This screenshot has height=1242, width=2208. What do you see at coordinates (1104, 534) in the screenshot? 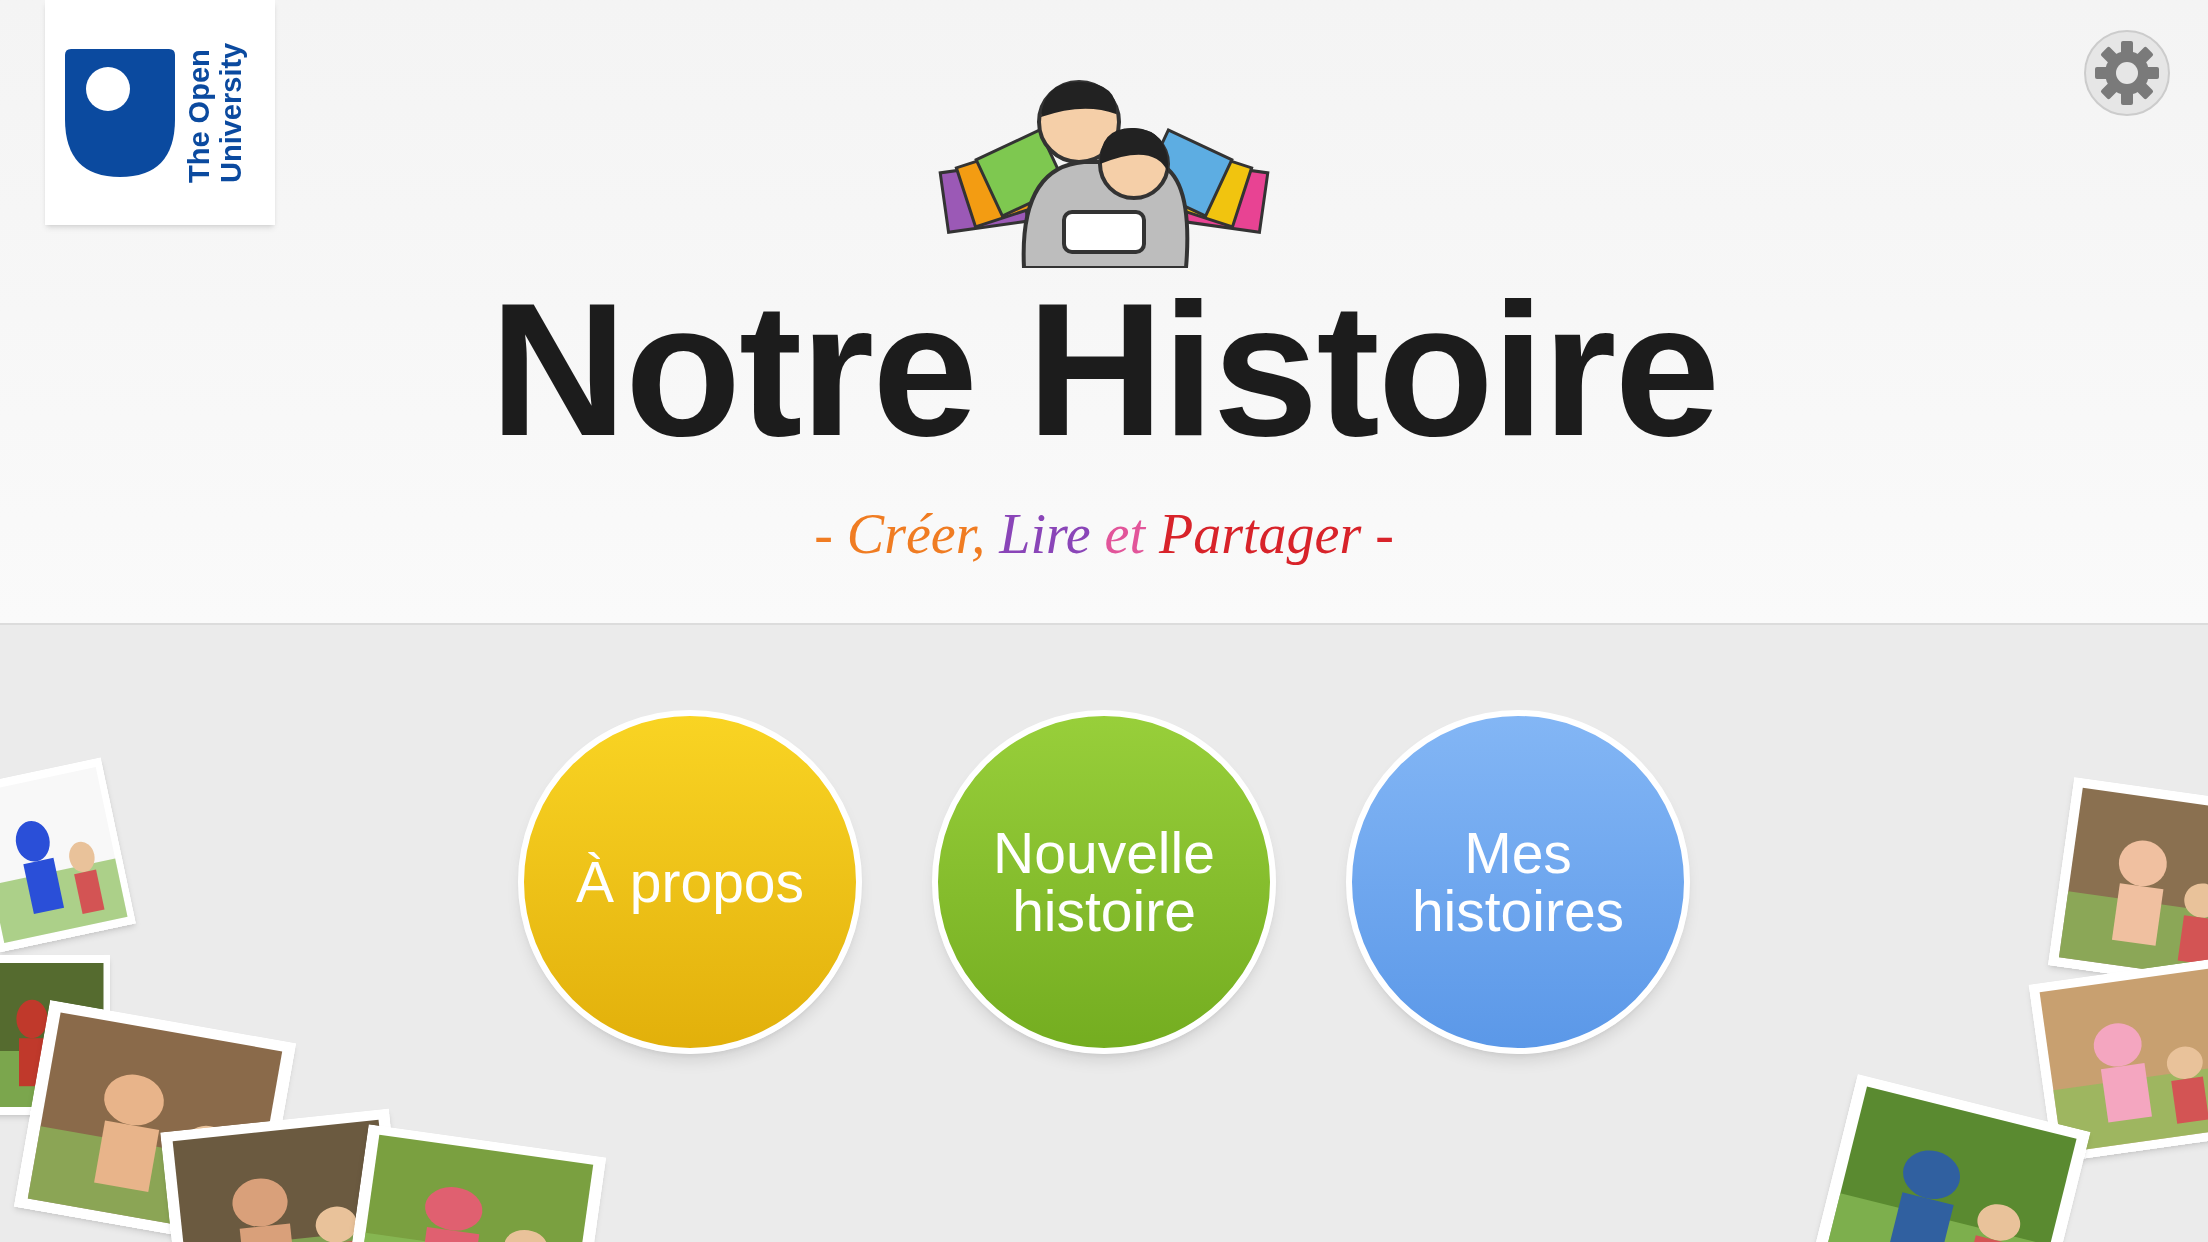
I see `app-tagline: - Créer, Lire et Partager -` at bounding box center [1104, 534].